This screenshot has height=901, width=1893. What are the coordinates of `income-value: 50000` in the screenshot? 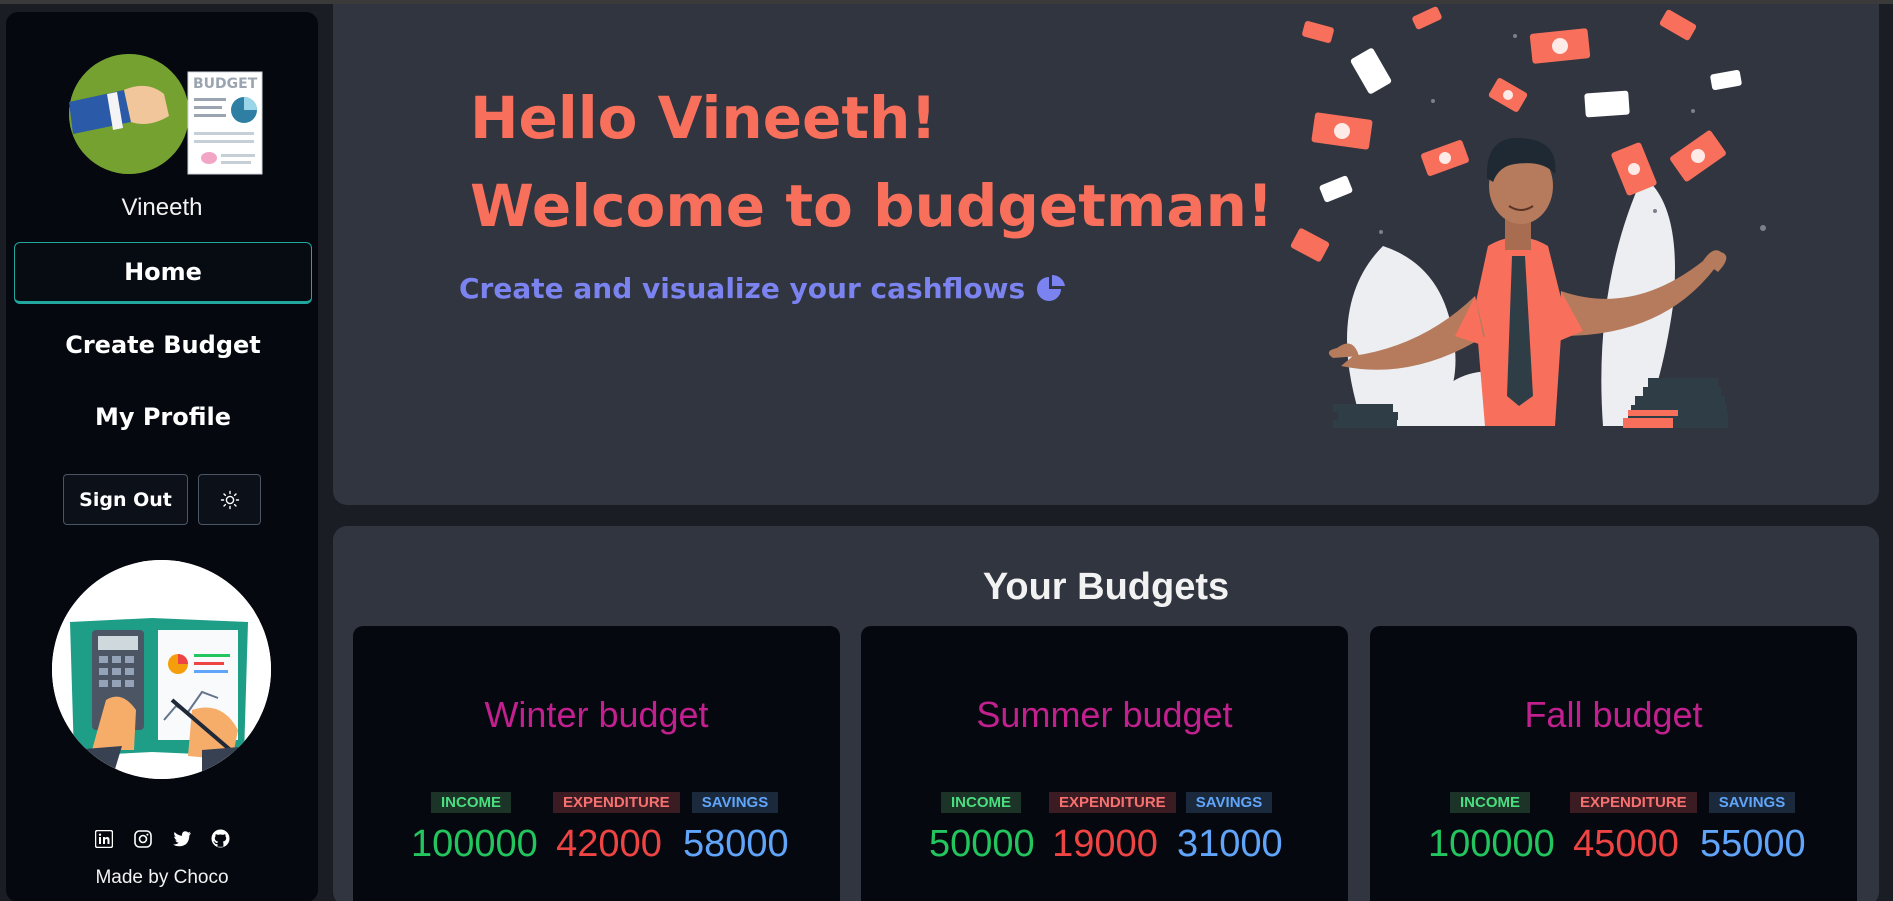 It's located at (982, 844).